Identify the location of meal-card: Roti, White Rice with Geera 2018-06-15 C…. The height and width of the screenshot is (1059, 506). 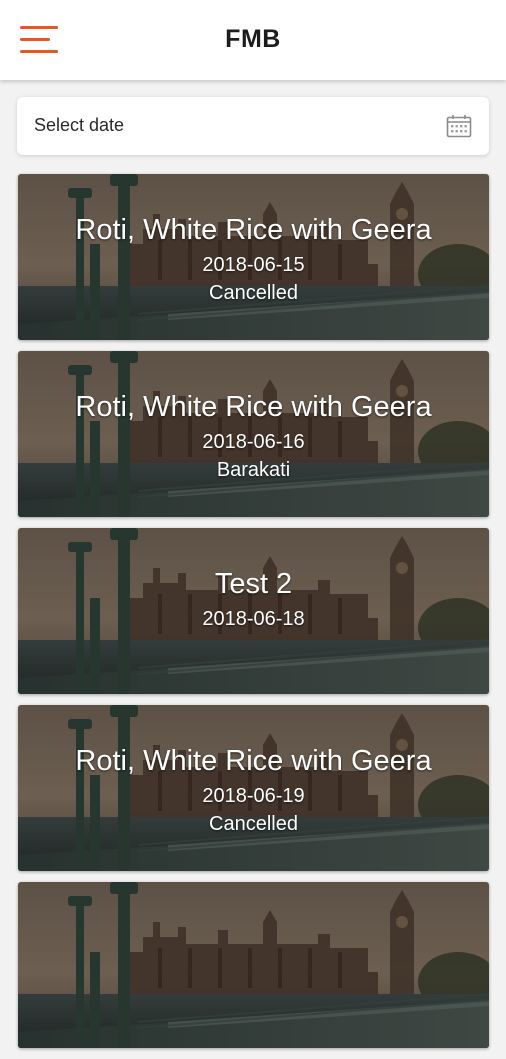
(253, 257).